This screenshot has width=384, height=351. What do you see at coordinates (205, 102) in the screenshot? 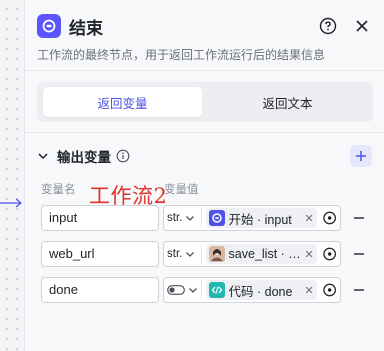
I see `return-mode-tabs: 返回变量 返回文本` at bounding box center [205, 102].